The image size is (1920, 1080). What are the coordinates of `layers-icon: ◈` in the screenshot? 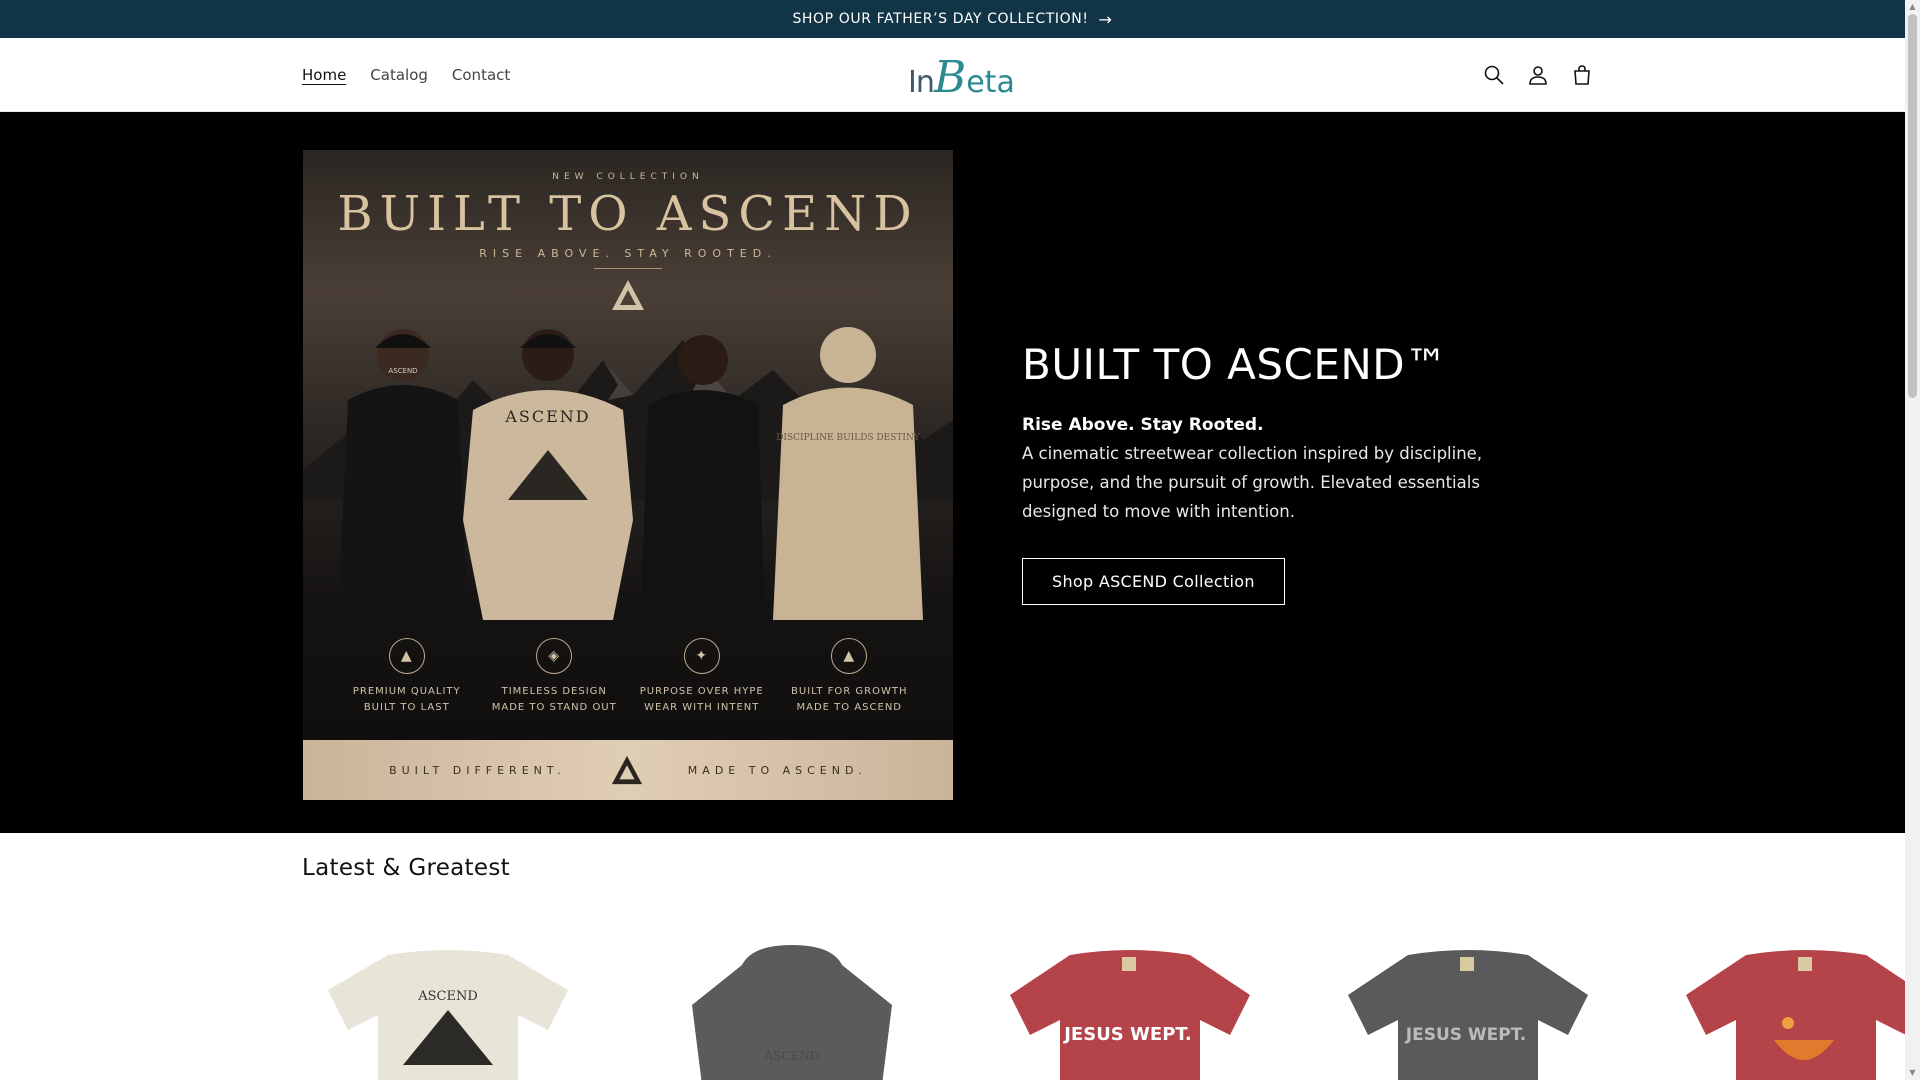 It's located at (554, 656).